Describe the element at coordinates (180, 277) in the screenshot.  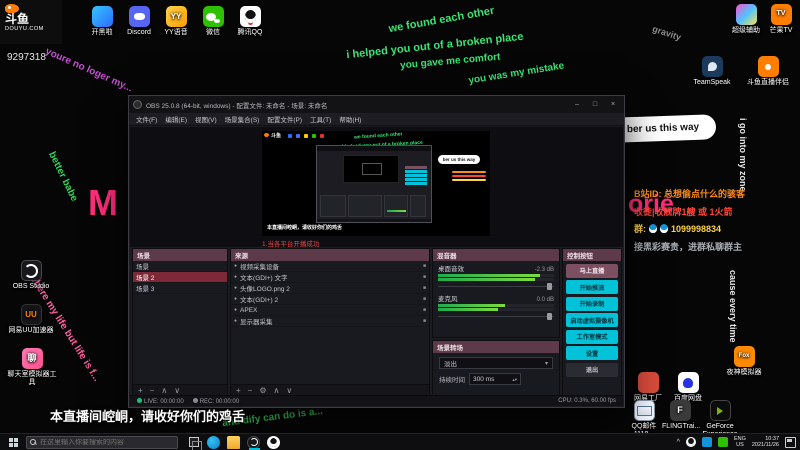
I see `scene-row-selected: 场景 2` at that location.